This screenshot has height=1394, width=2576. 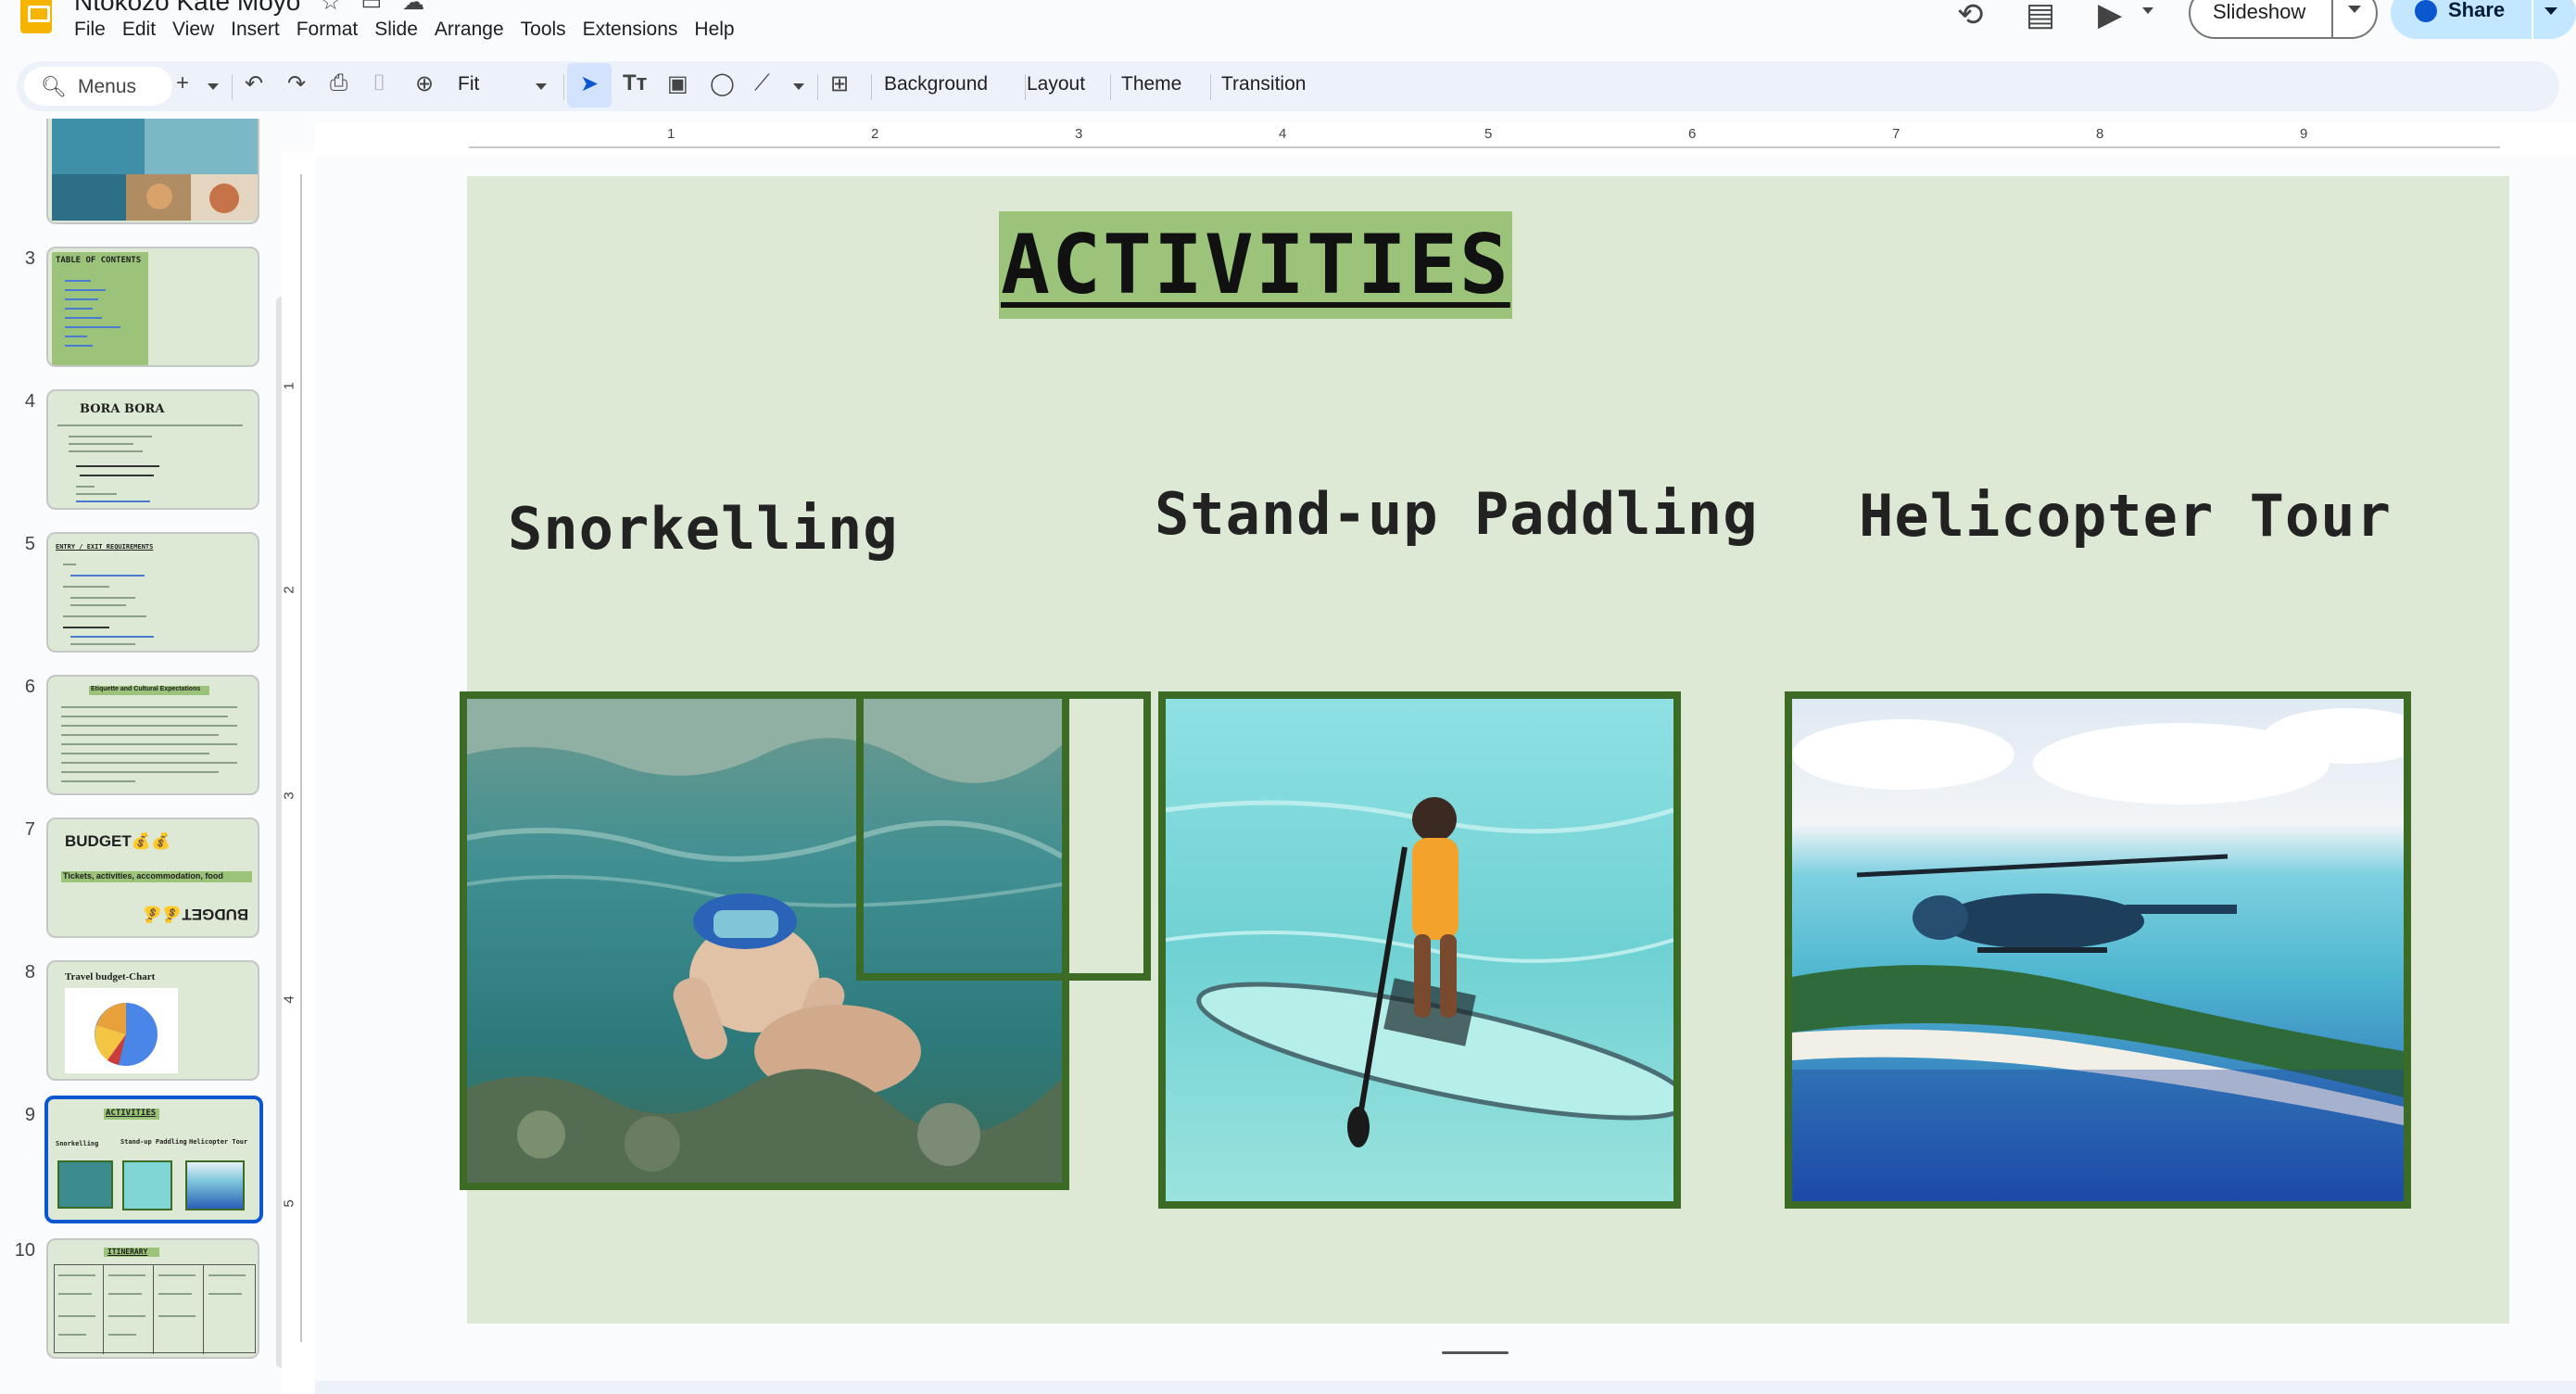 I want to click on comments-icon: ▤, so click(x=2041, y=16).